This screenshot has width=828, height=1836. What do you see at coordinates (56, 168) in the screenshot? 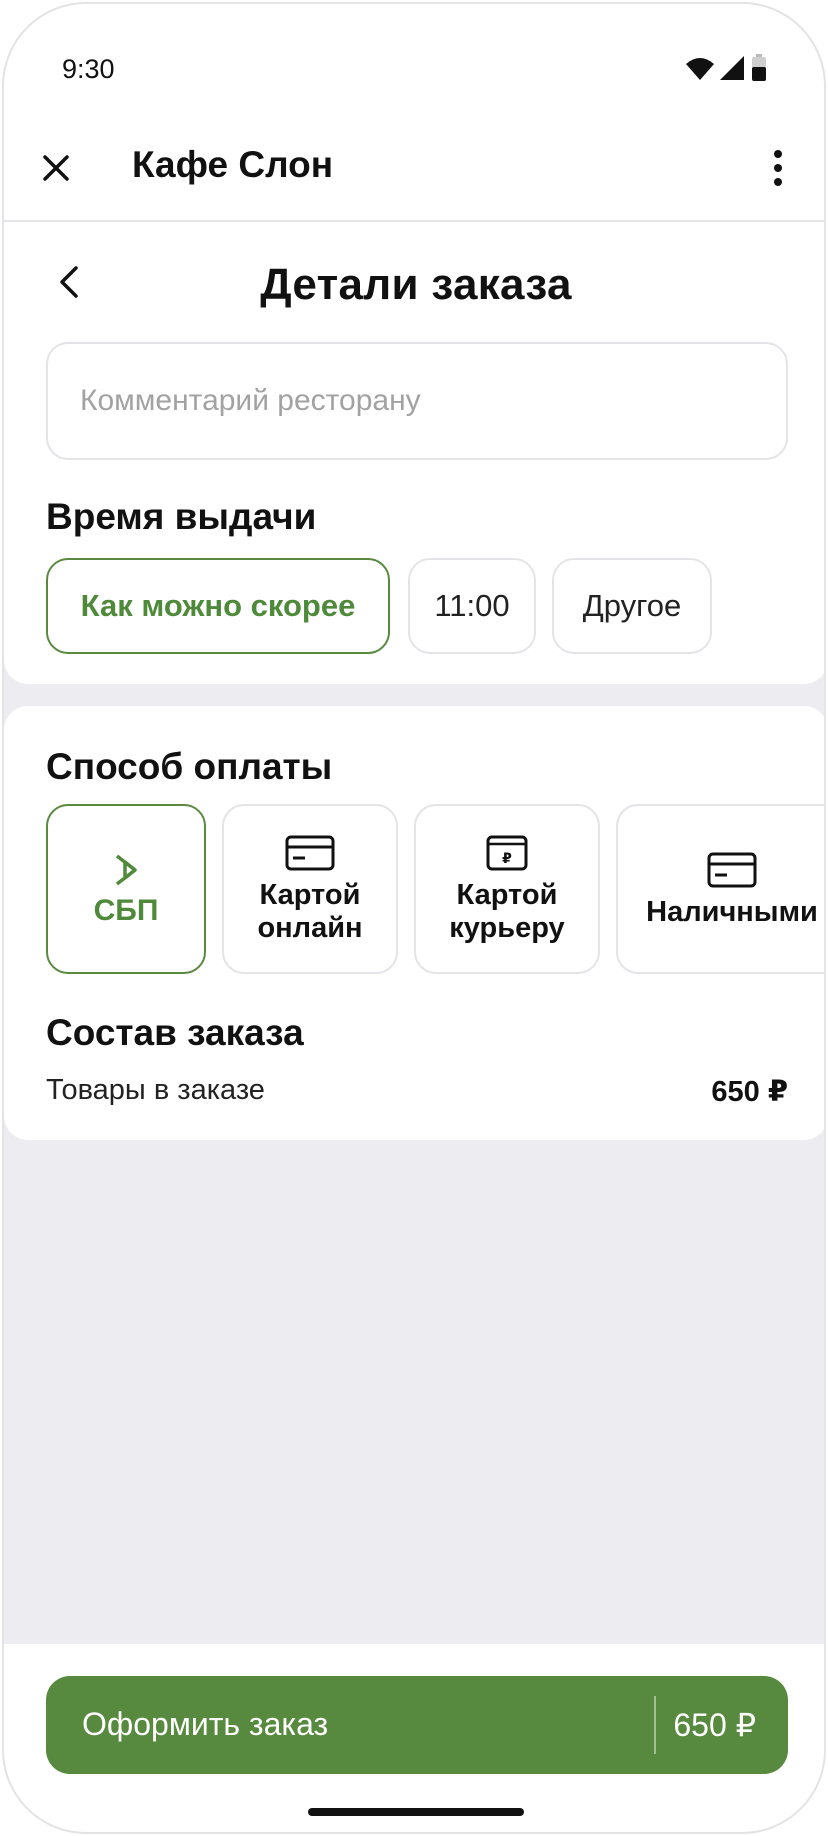
I see `close-icon` at bounding box center [56, 168].